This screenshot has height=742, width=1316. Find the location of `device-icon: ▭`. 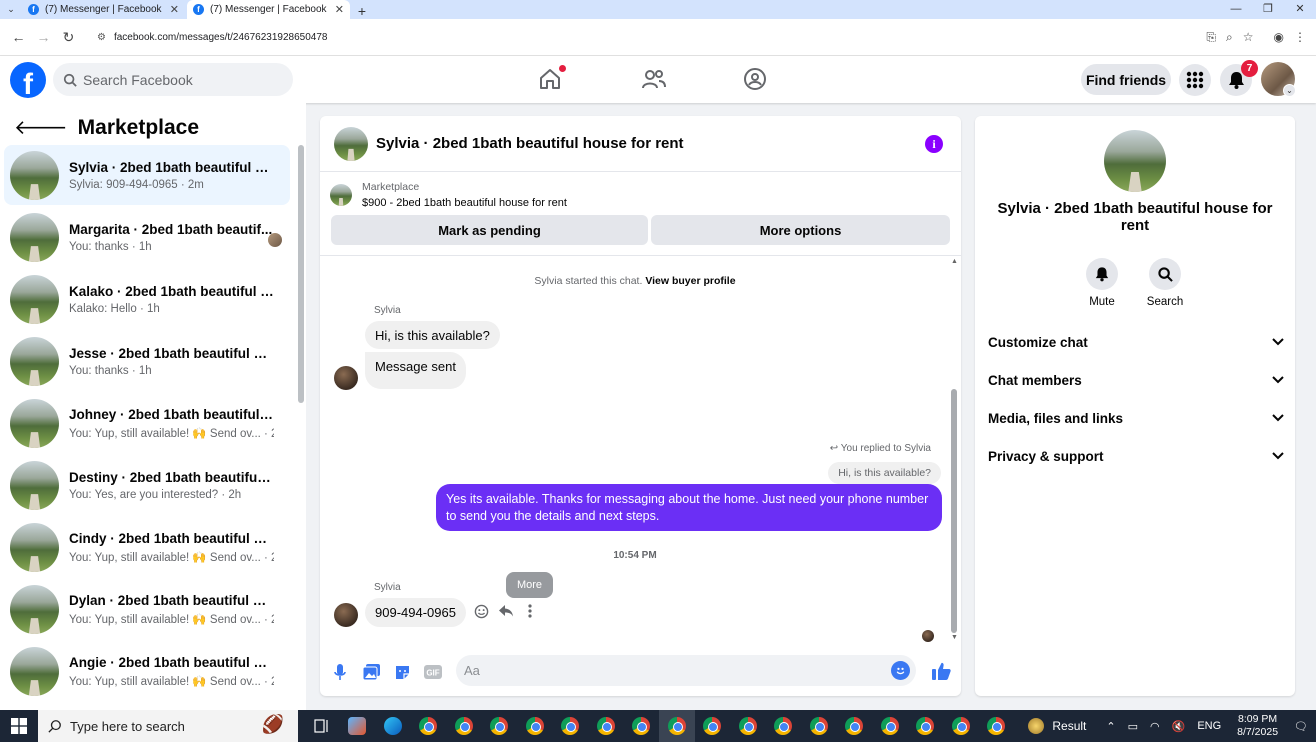

device-icon: ▭ is located at coordinates (1133, 726).